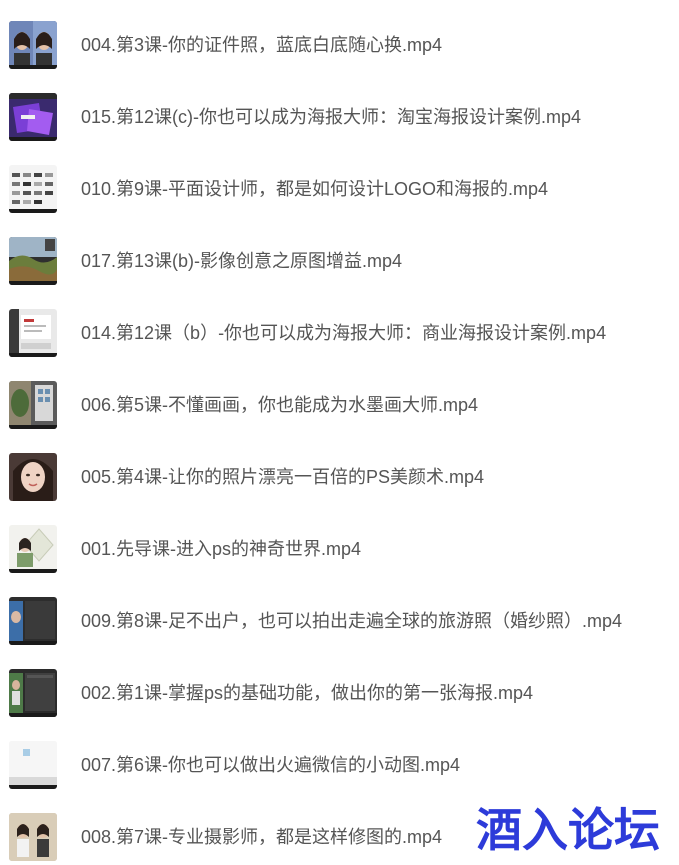  What do you see at coordinates (352, 621) in the screenshot?
I see `file-name: 009.第8课-足不出户，也可以拍出走遍全球的旅游照（婚纱照）.mp4` at bounding box center [352, 621].